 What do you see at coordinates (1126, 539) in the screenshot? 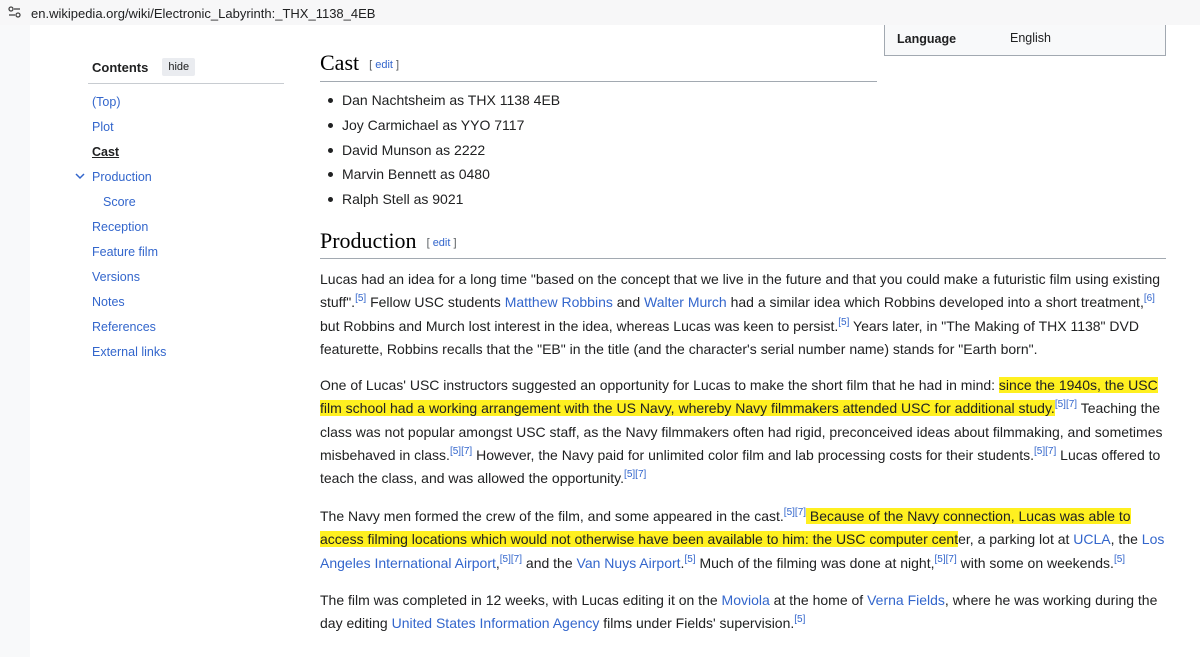
I see `text: , the` at bounding box center [1126, 539].